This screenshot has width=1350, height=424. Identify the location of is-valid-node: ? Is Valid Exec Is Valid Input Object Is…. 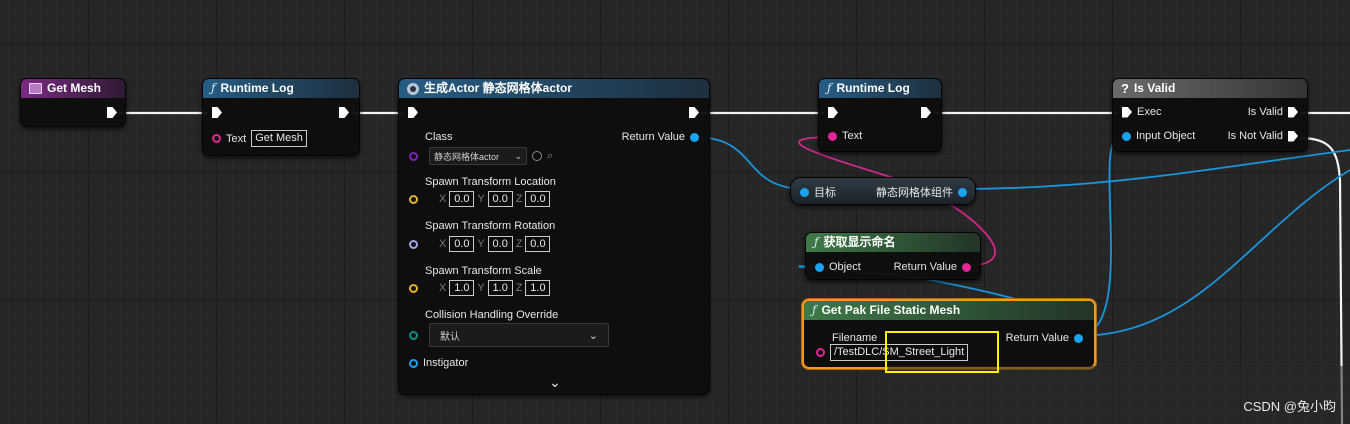
(1210, 115).